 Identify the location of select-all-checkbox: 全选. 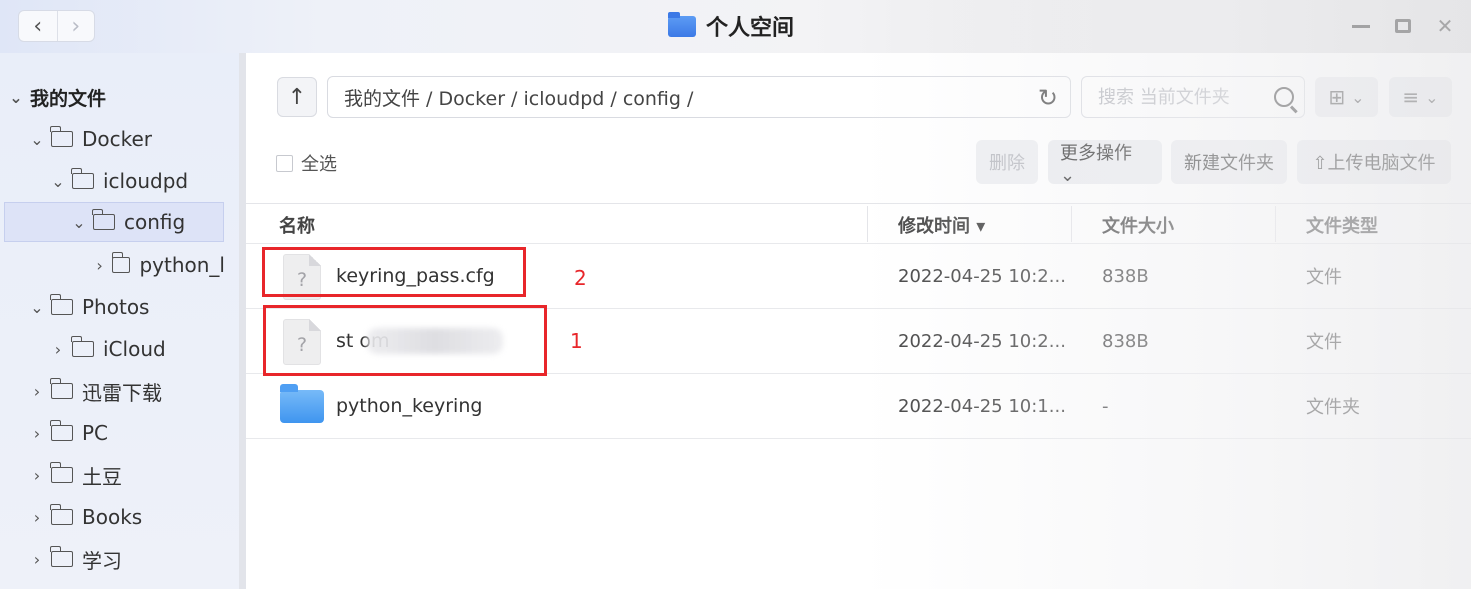
(306, 163).